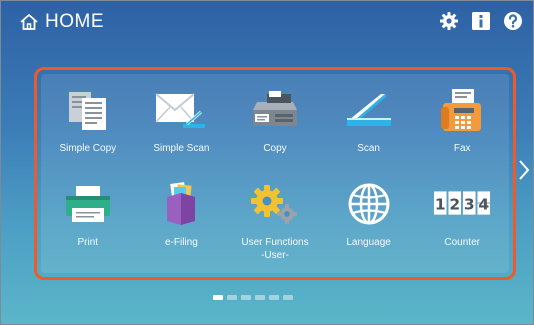 The width and height of the screenshot is (534, 325). Describe the element at coordinates (440, 204) in the screenshot. I see `counter-digit: 1` at that location.